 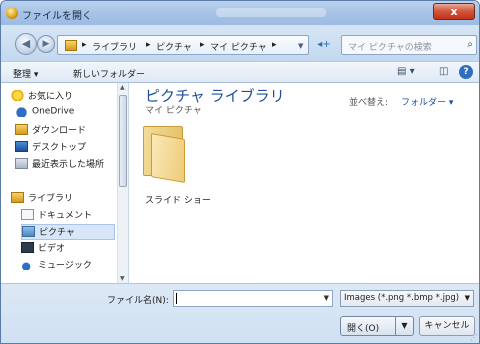 I want to click on view-menu-icon: ▤ ▾, so click(x=406, y=71).